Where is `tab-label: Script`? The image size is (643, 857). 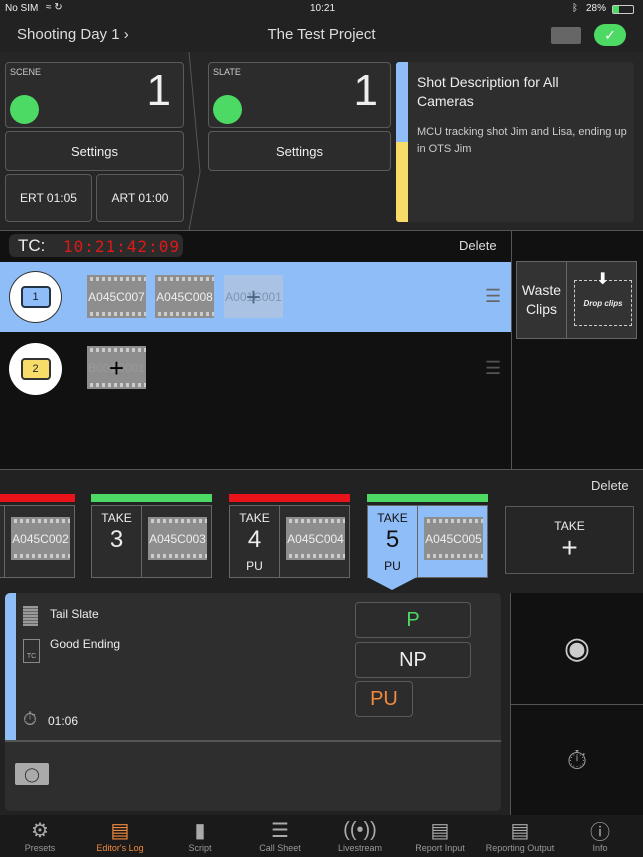 tab-label: Script is located at coordinates (200, 848).